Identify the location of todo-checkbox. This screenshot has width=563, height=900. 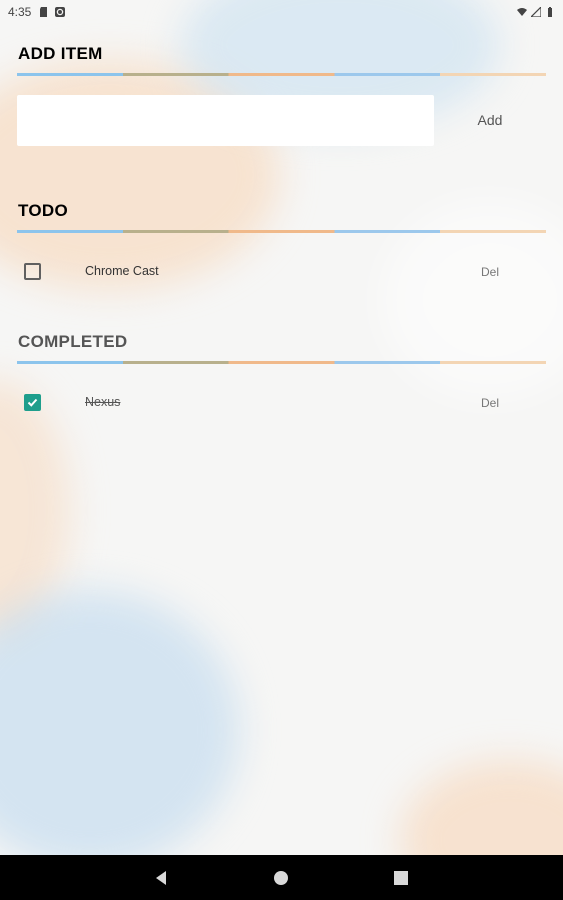
(32, 271).